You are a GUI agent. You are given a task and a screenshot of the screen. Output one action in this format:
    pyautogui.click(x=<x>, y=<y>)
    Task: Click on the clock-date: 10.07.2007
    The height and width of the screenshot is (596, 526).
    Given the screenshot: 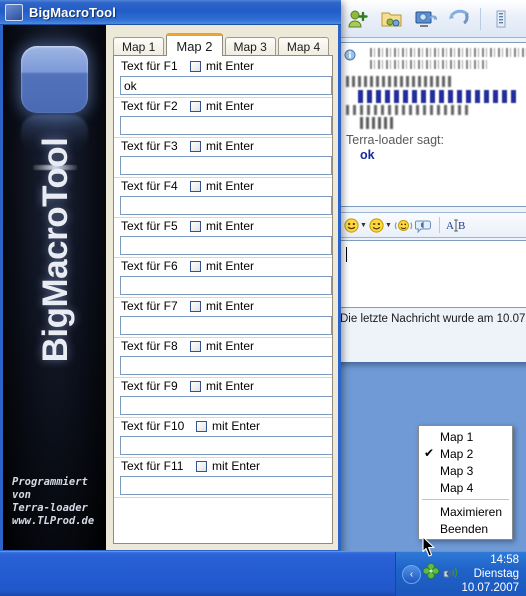 What is the action you would take?
    pyautogui.click(x=490, y=588)
    